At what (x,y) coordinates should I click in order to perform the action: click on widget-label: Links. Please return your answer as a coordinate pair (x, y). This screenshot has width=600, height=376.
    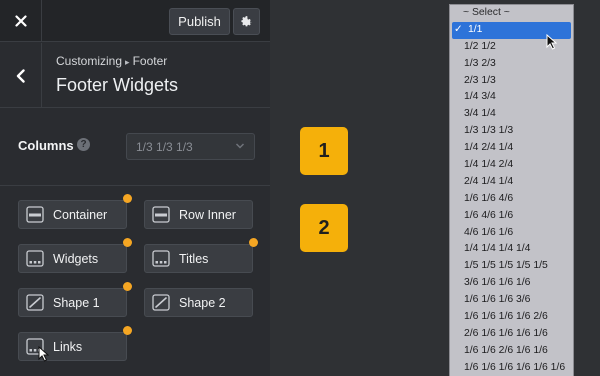
    Looking at the image, I should click on (68, 346).